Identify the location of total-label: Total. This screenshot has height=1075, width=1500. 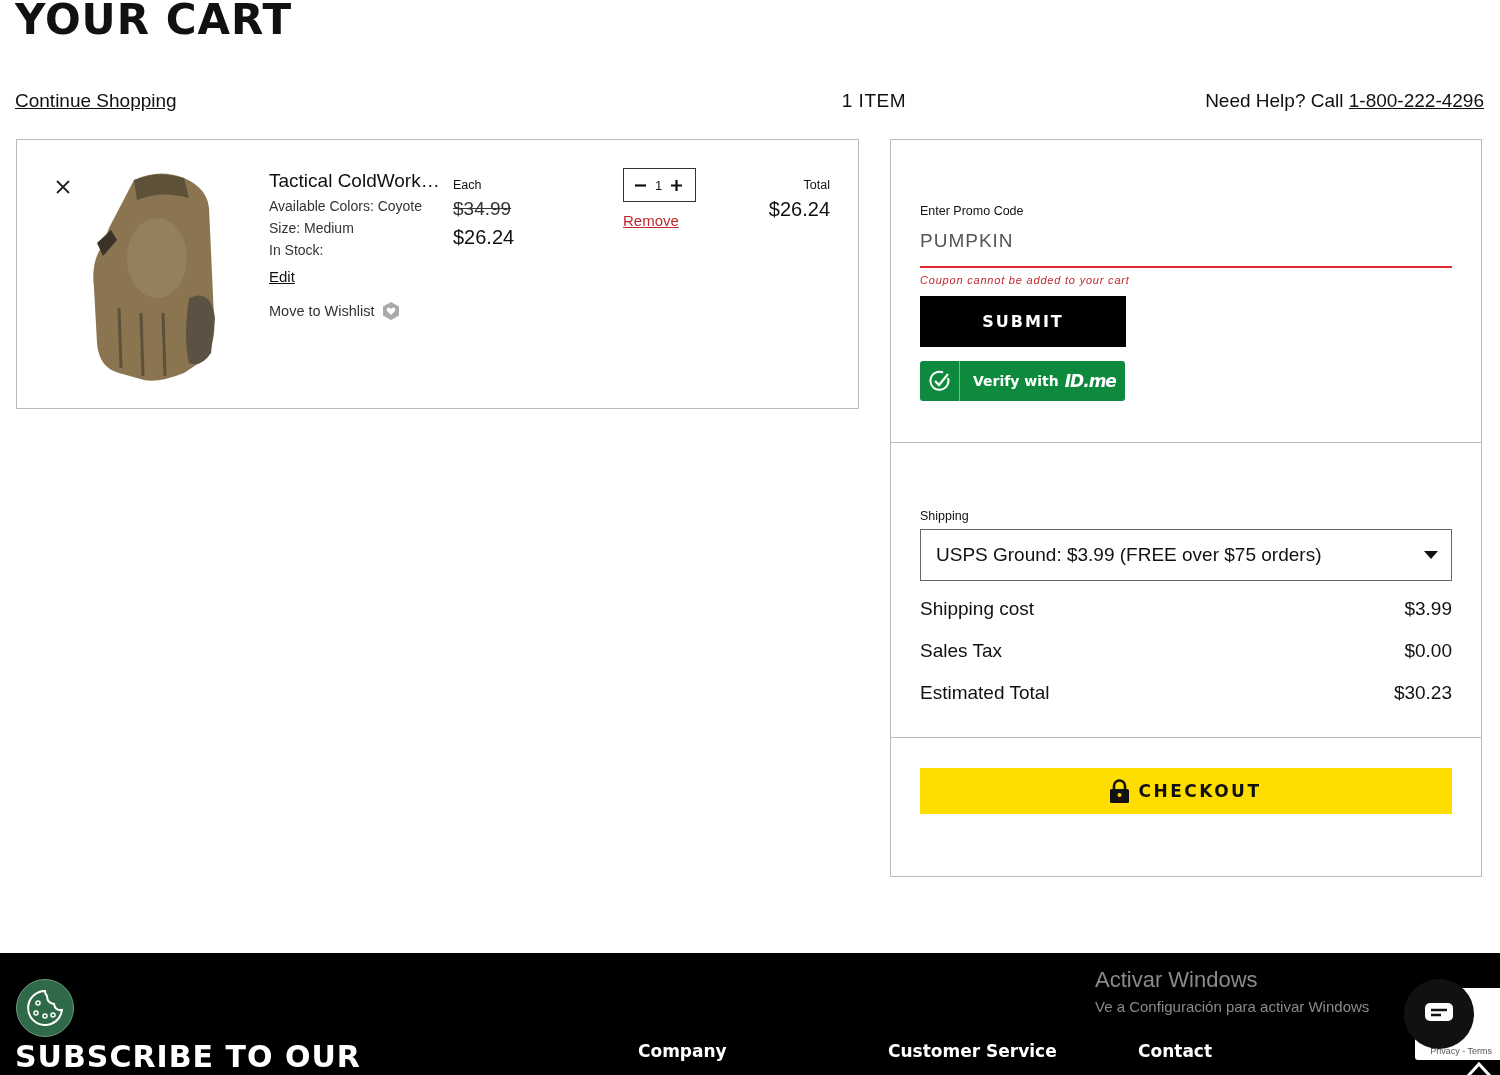
(816, 185).